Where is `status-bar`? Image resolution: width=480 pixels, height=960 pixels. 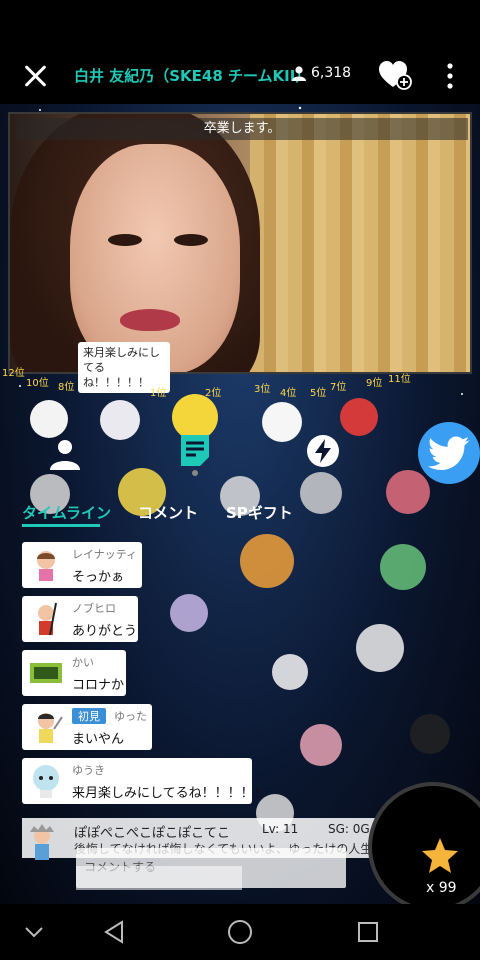 status-bar is located at coordinates (240, 24).